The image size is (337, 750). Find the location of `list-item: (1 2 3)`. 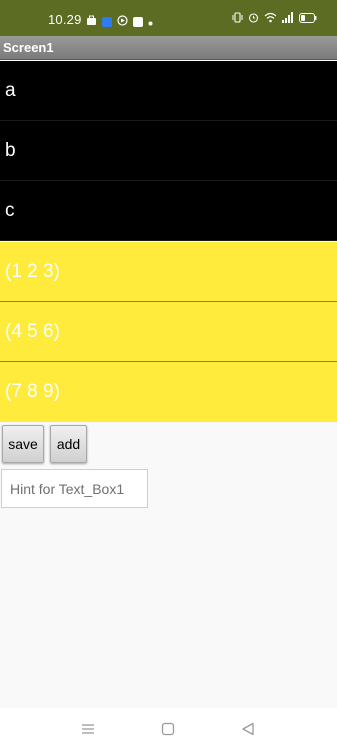

list-item: (1 2 3) is located at coordinates (168, 272).